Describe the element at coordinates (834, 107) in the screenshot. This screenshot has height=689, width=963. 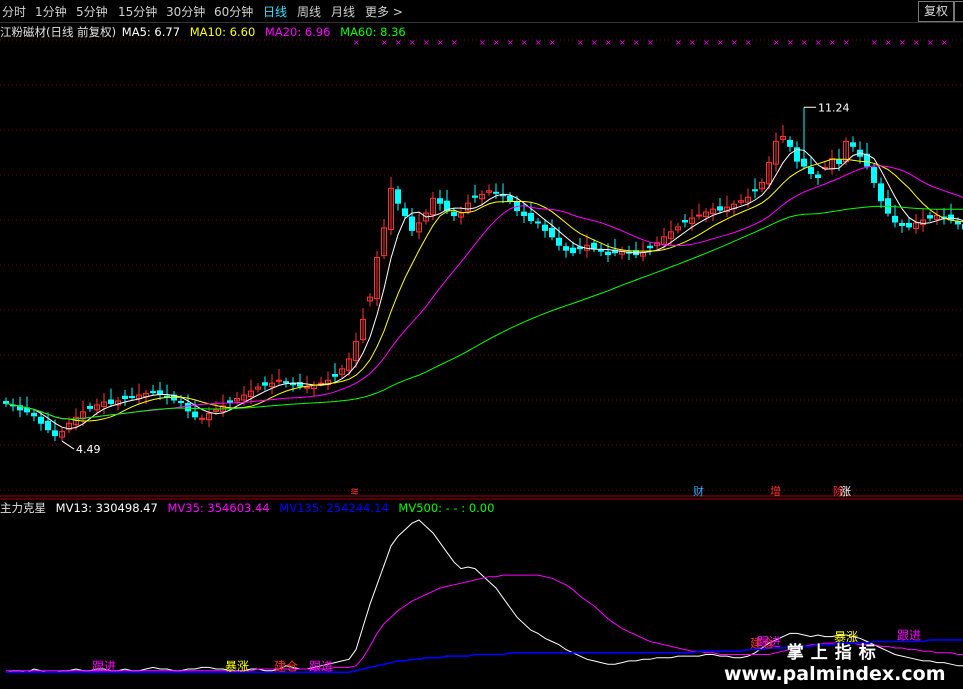
I see `price-annotation-high: 11.24` at that location.